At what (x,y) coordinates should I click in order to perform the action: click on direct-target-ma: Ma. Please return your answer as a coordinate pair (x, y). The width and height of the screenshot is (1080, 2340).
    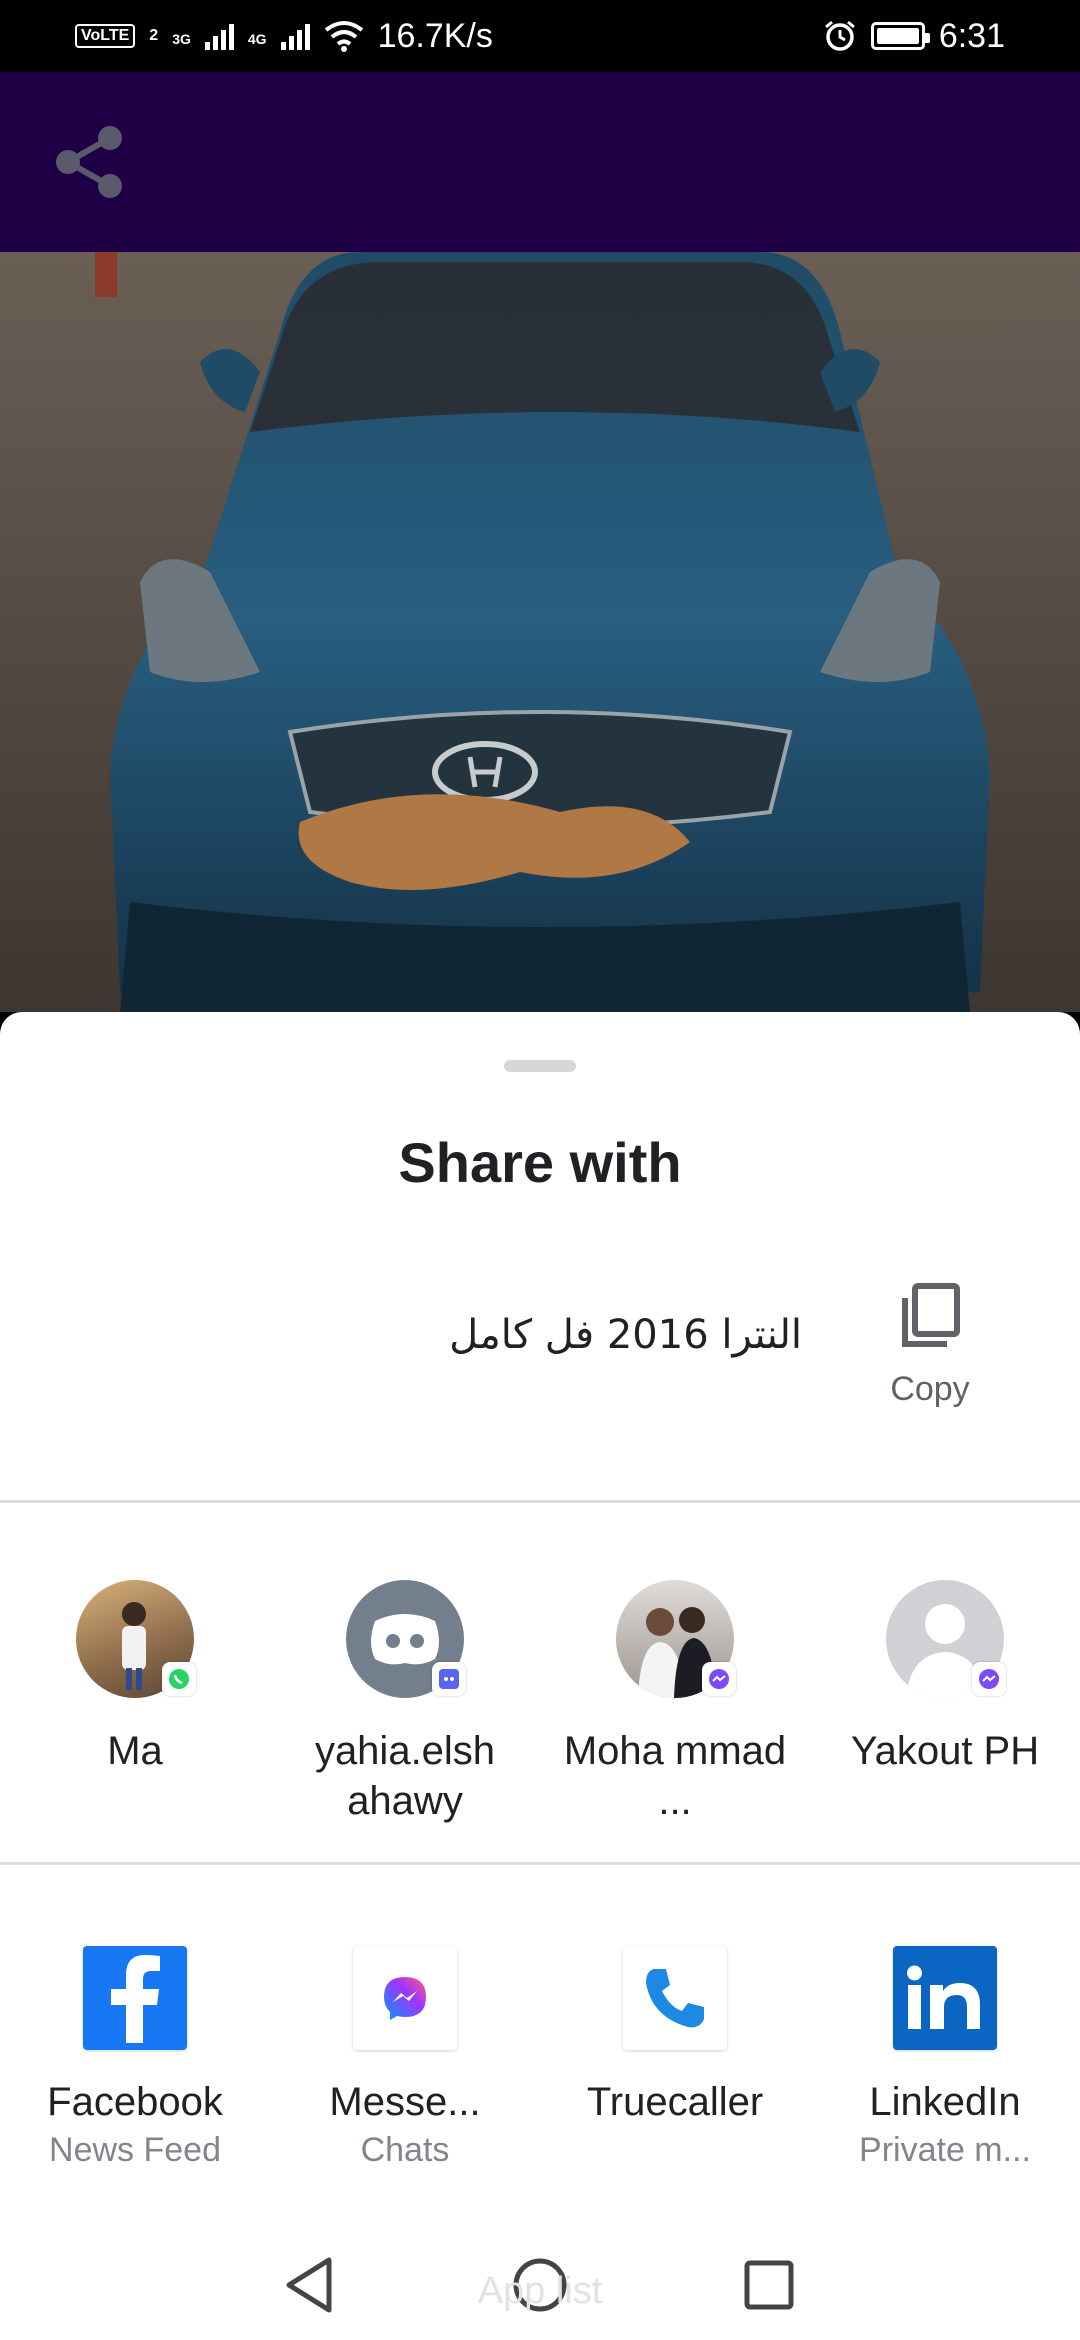
    Looking at the image, I should click on (135, 1703).